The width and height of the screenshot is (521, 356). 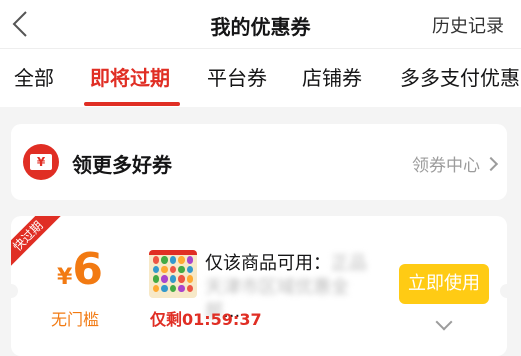 I want to click on chevron-down-icon, so click(x=444, y=322).